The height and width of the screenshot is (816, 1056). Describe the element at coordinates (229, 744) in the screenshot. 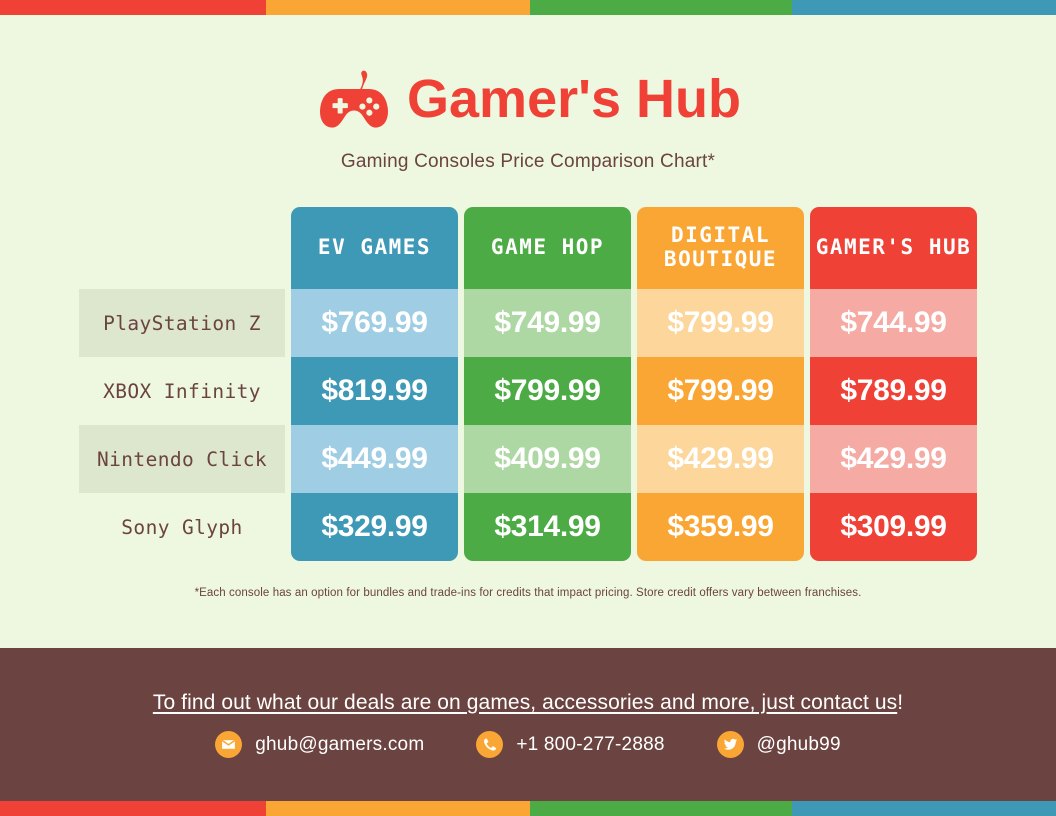

I see `email-icon` at that location.